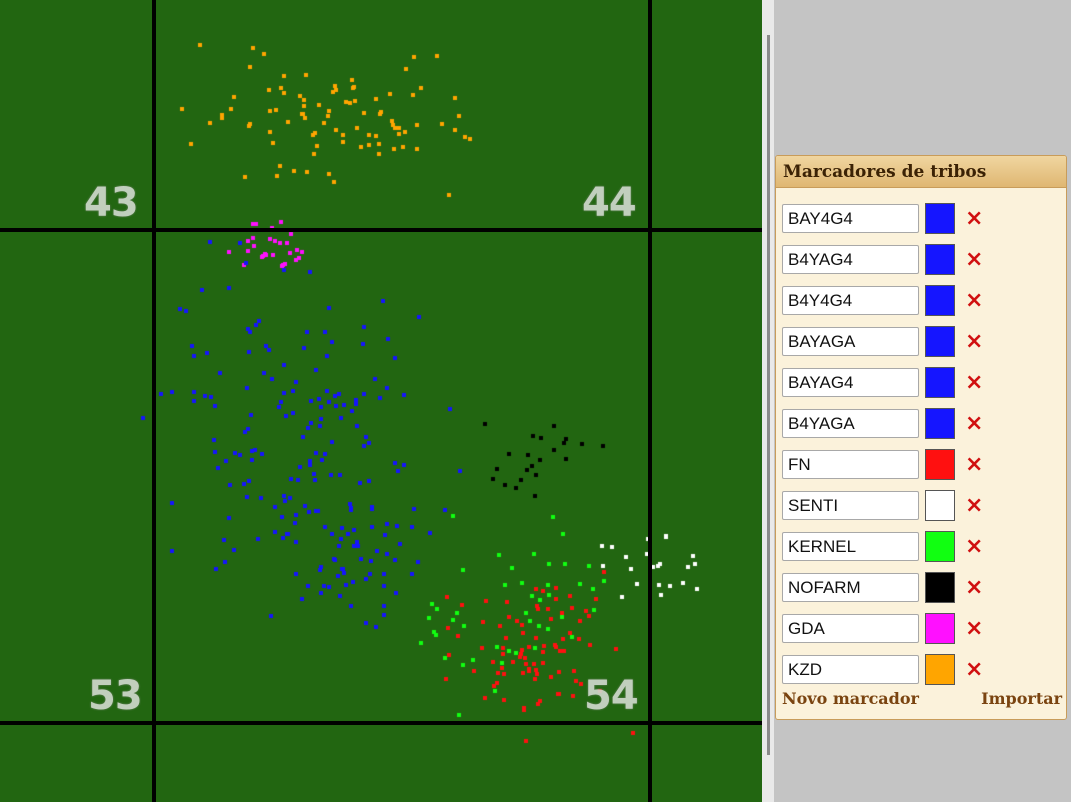  I want to click on panel-footer: Novo marcador Importar, so click(921, 701).